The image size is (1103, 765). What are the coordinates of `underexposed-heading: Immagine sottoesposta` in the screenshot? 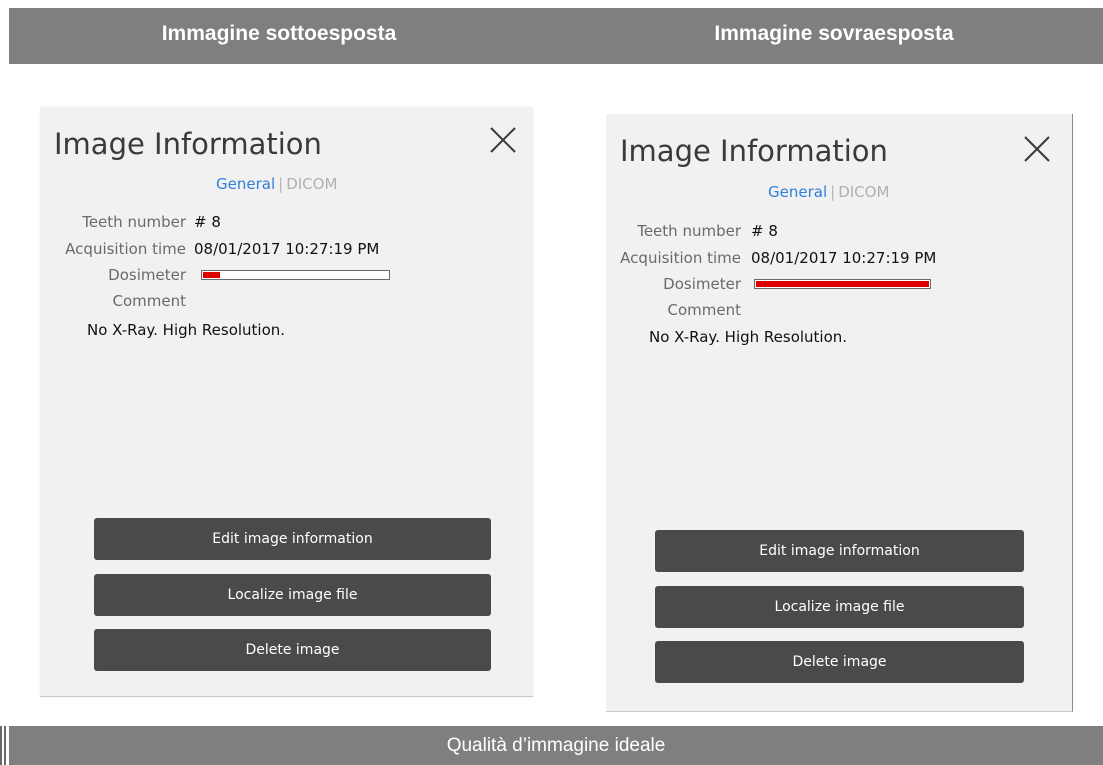 It's located at (279, 33).